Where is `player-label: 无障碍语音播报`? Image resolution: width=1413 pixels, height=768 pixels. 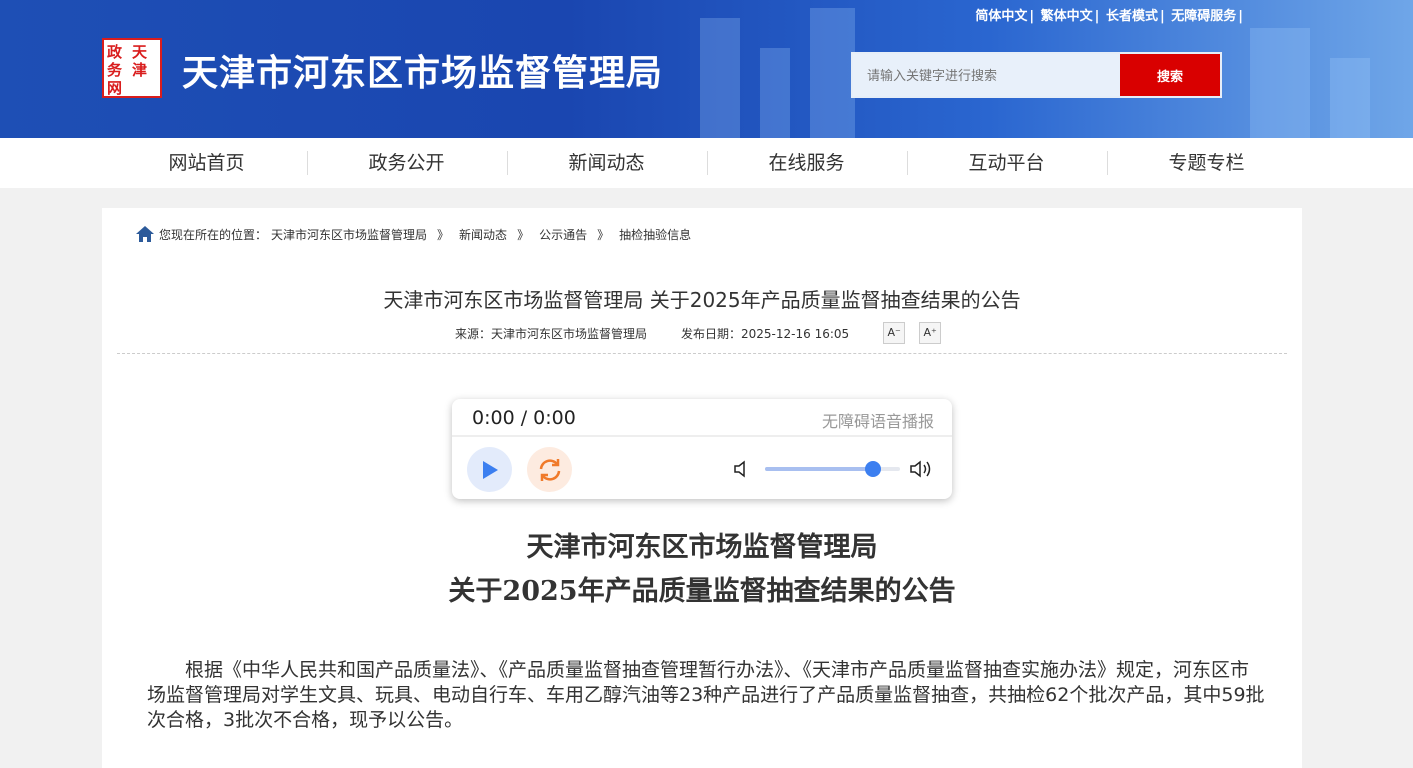 player-label: 无障碍语音播报 is located at coordinates (877, 421).